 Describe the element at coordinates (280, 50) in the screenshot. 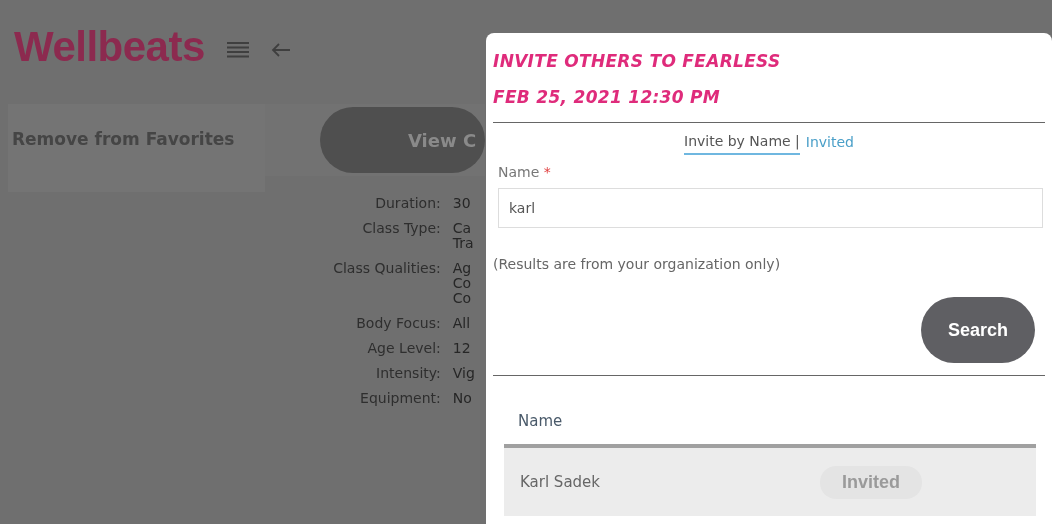

I see `back-arrow-icon` at that location.